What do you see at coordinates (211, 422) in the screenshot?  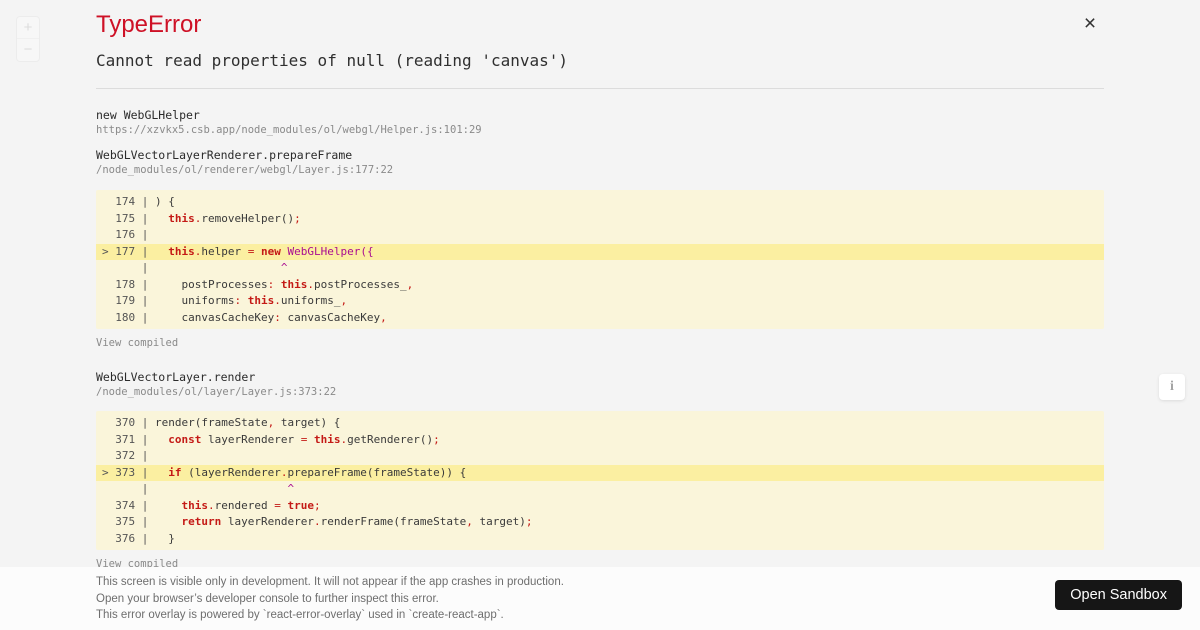 I see `code-segment: render(frameState` at bounding box center [211, 422].